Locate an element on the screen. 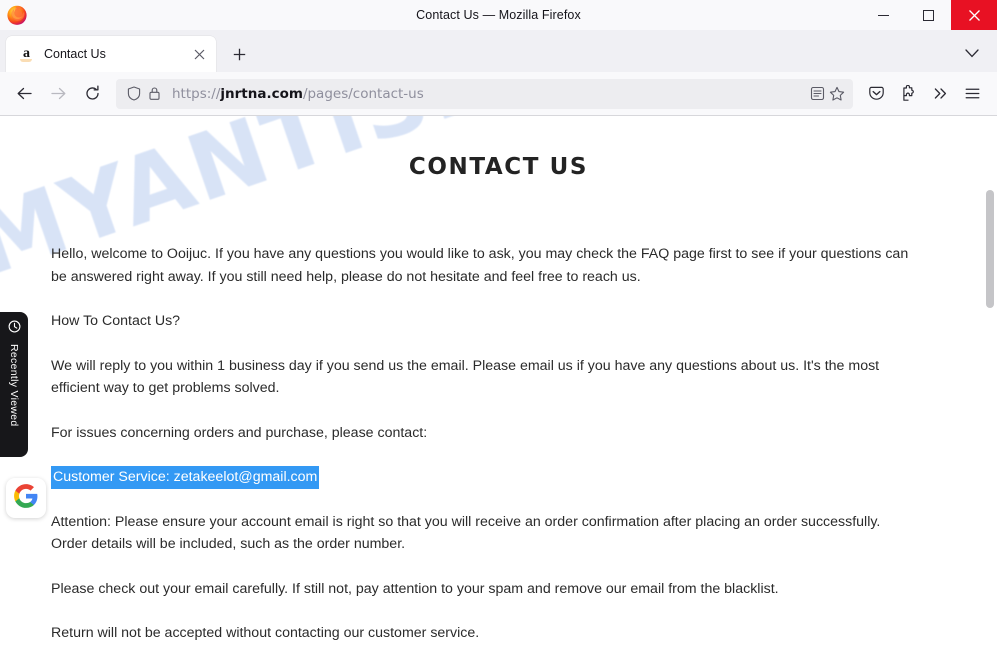 This screenshot has height=653, width=997. clock-icon is located at coordinates (14, 329).